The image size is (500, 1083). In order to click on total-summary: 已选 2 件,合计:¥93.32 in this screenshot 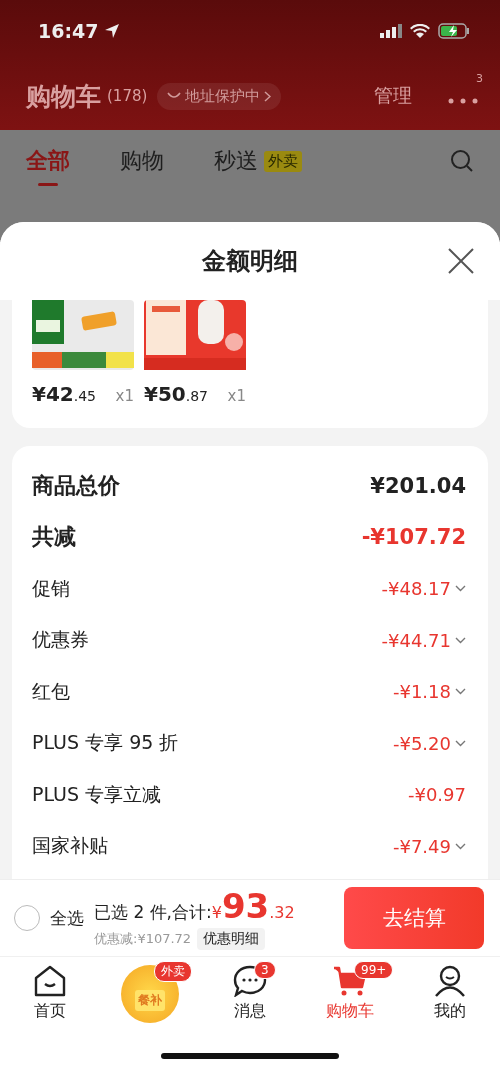, I will do `click(194, 906)`.